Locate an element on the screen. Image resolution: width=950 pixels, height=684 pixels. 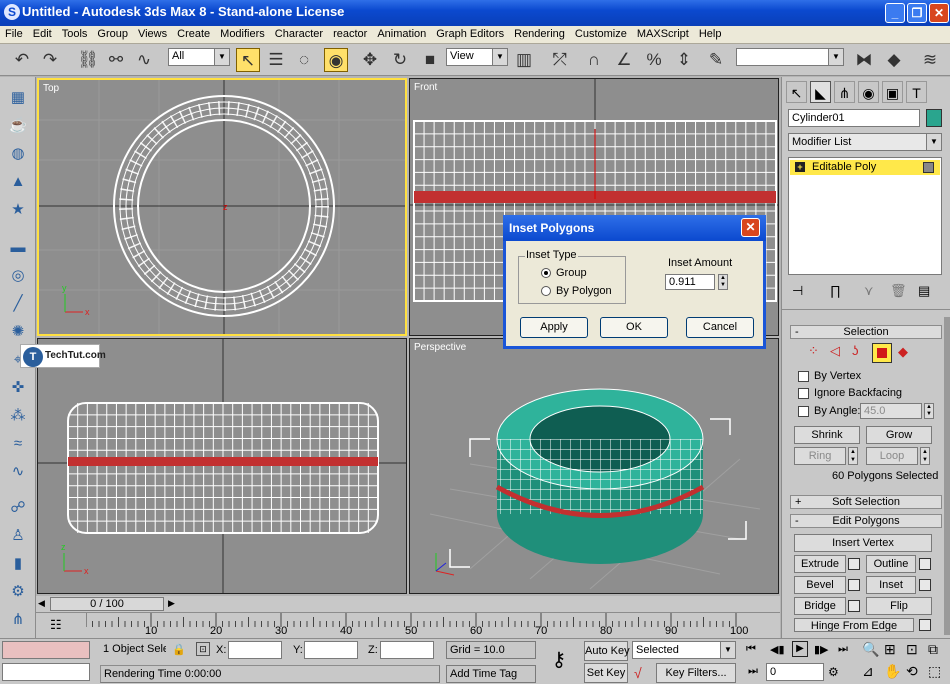
viewport-label-top: Top is located at coordinates (51, 88).